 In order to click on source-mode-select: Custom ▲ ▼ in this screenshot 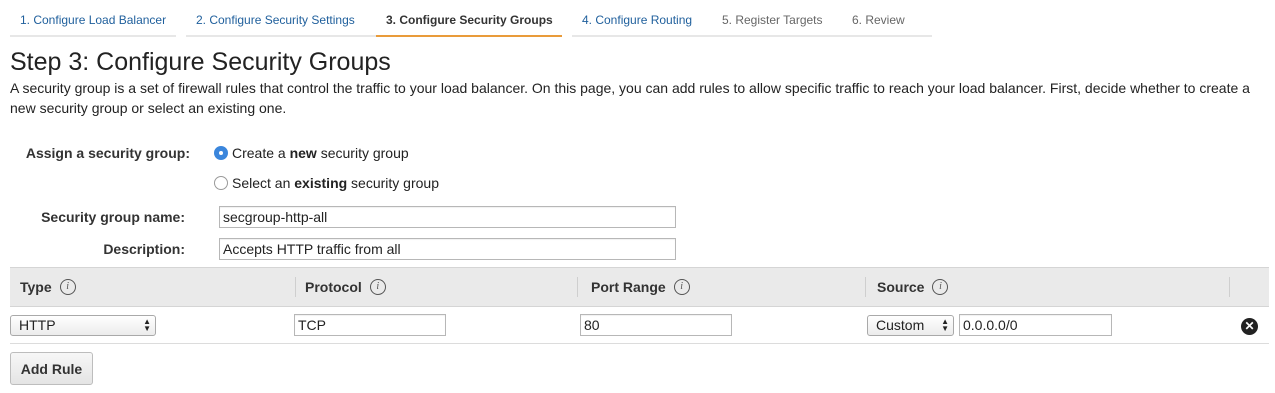, I will do `click(910, 325)`.